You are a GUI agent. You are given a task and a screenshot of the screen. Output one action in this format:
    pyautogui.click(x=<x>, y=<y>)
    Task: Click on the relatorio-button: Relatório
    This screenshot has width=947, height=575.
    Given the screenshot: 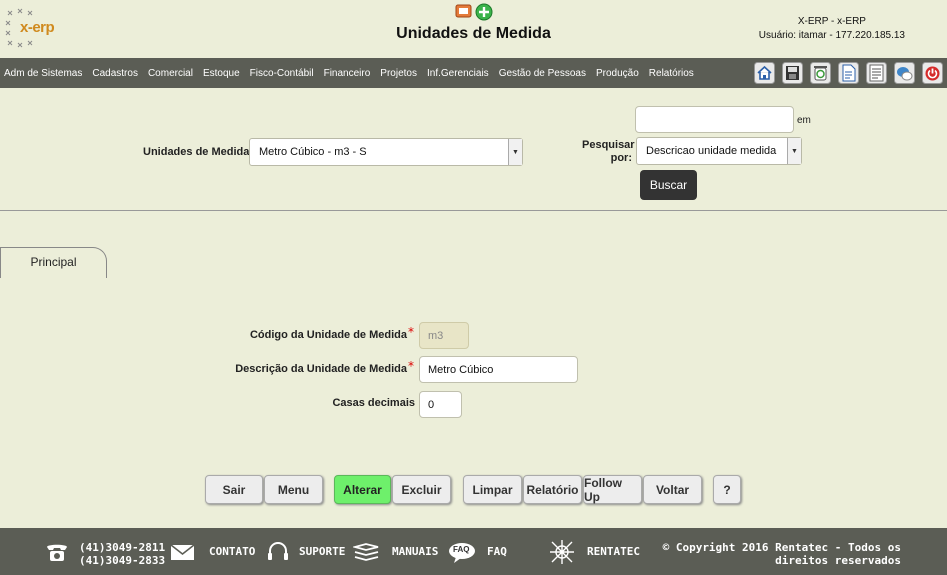 What is the action you would take?
    pyautogui.click(x=552, y=489)
    